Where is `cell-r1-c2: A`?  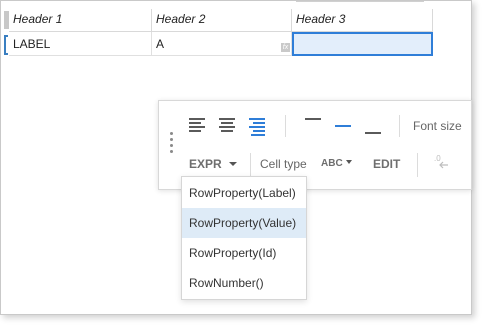
cell-r1-c2: A is located at coordinates (222, 44).